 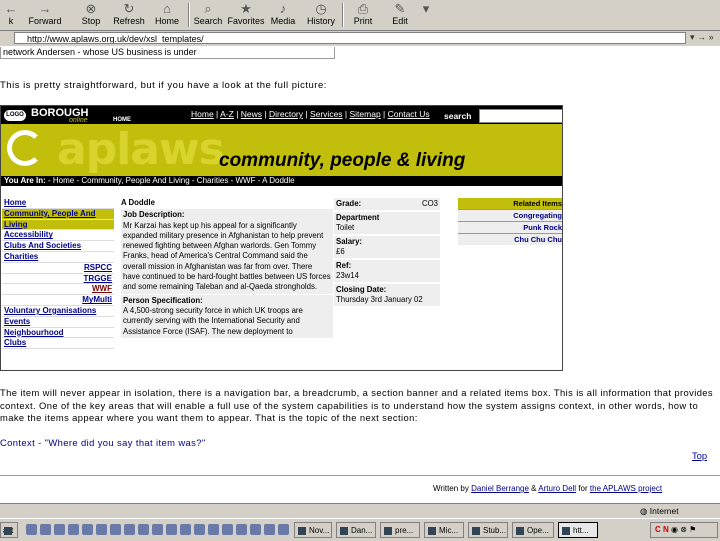 What do you see at coordinates (25, 180) in the screenshot?
I see `breadcrumb-lead: You Are In:` at bounding box center [25, 180].